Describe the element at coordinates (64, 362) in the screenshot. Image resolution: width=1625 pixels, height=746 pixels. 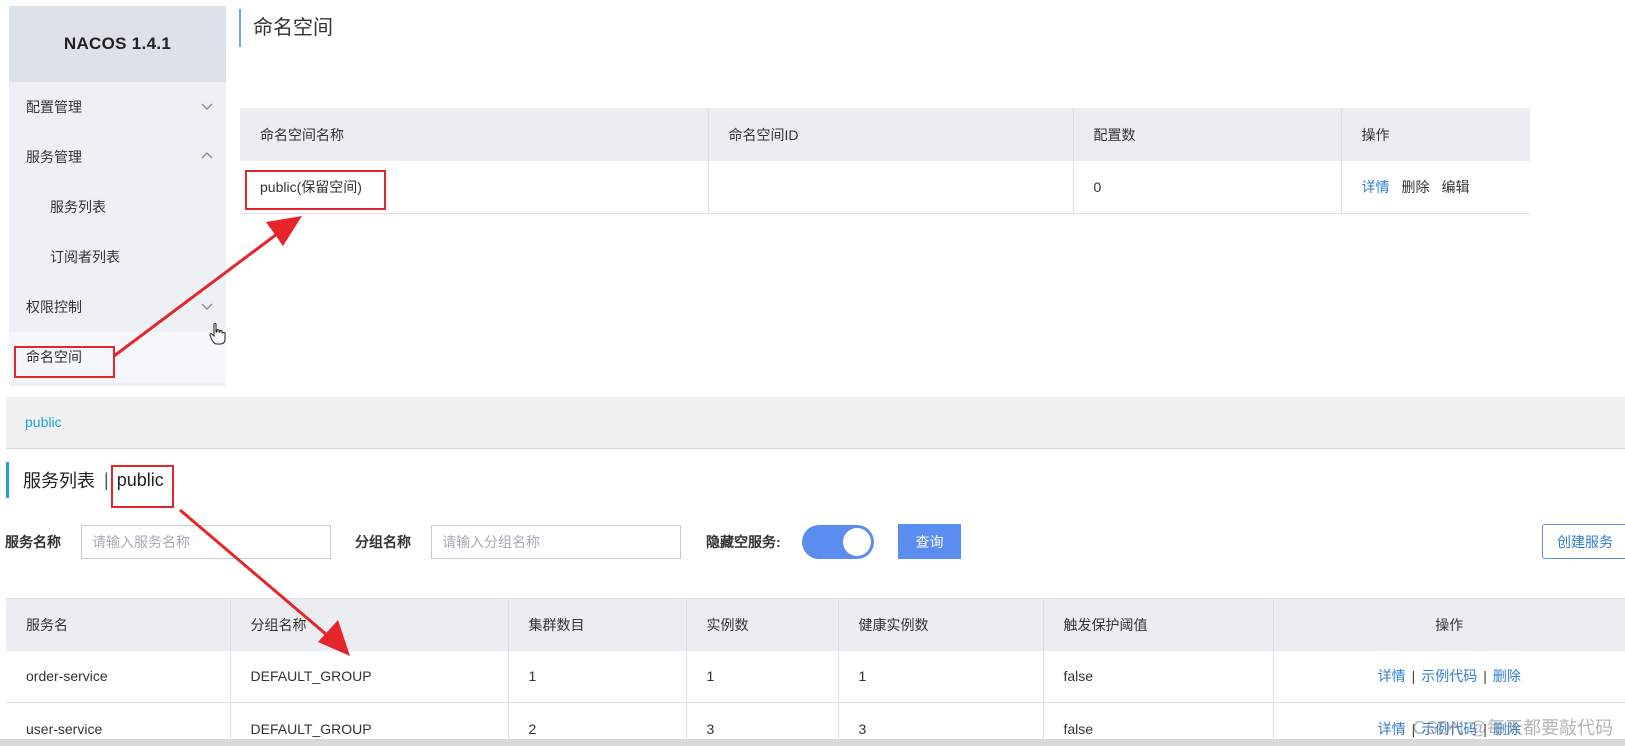
I see `annotation-box-namespace-menu` at that location.